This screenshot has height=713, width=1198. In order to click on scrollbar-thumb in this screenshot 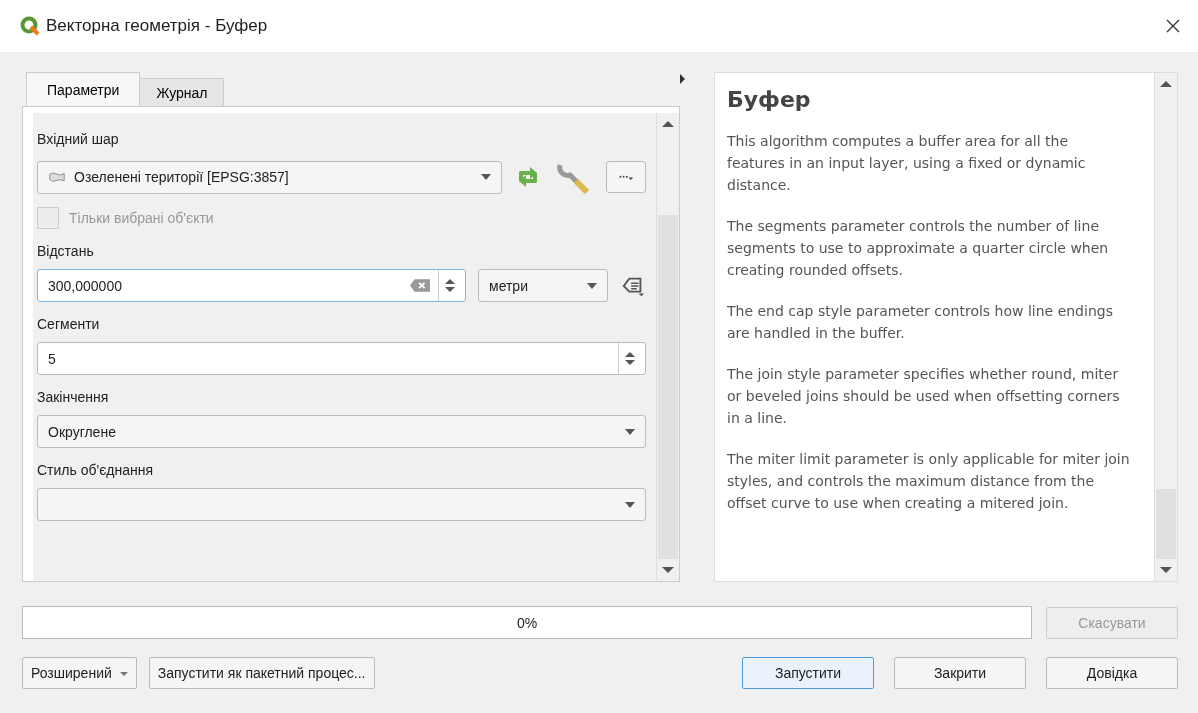, I will do `click(668, 387)`.